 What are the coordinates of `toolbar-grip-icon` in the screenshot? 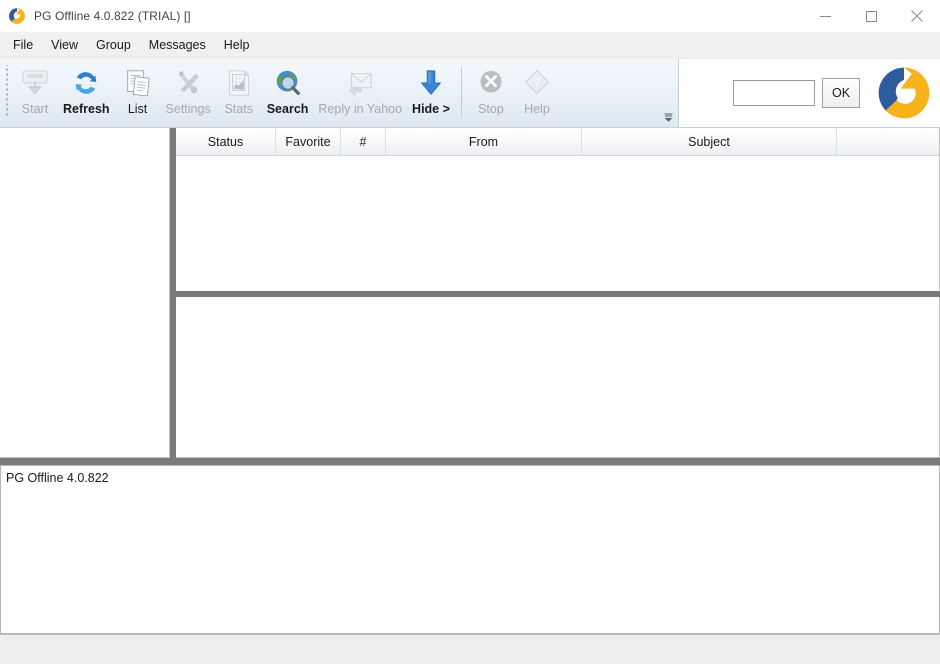 It's located at (7, 91).